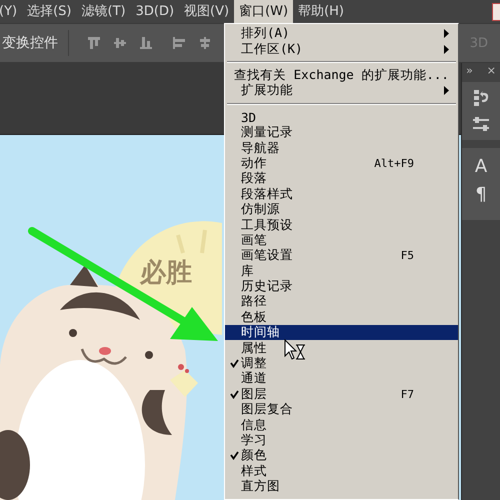  I want to click on menu-item-label: 样式, so click(254, 471).